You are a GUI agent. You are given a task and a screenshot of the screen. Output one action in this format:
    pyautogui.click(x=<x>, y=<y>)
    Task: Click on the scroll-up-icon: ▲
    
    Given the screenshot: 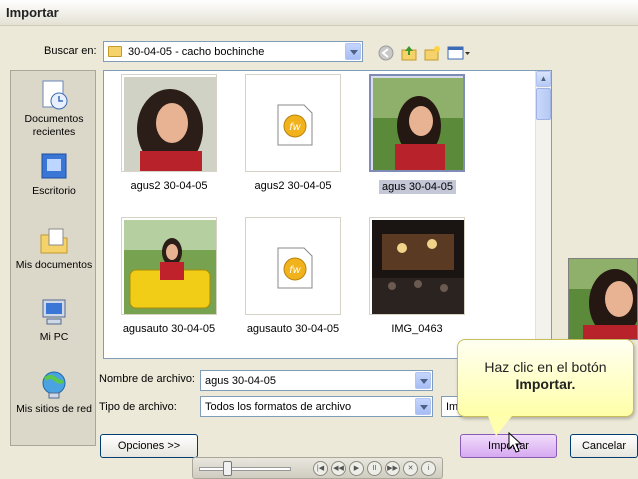 What is the action you would take?
    pyautogui.click(x=543, y=79)
    